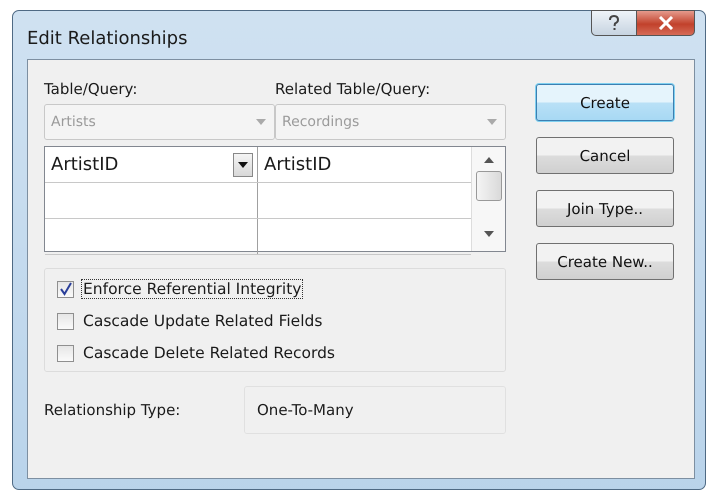  I want to click on scrollbar, so click(488, 199).